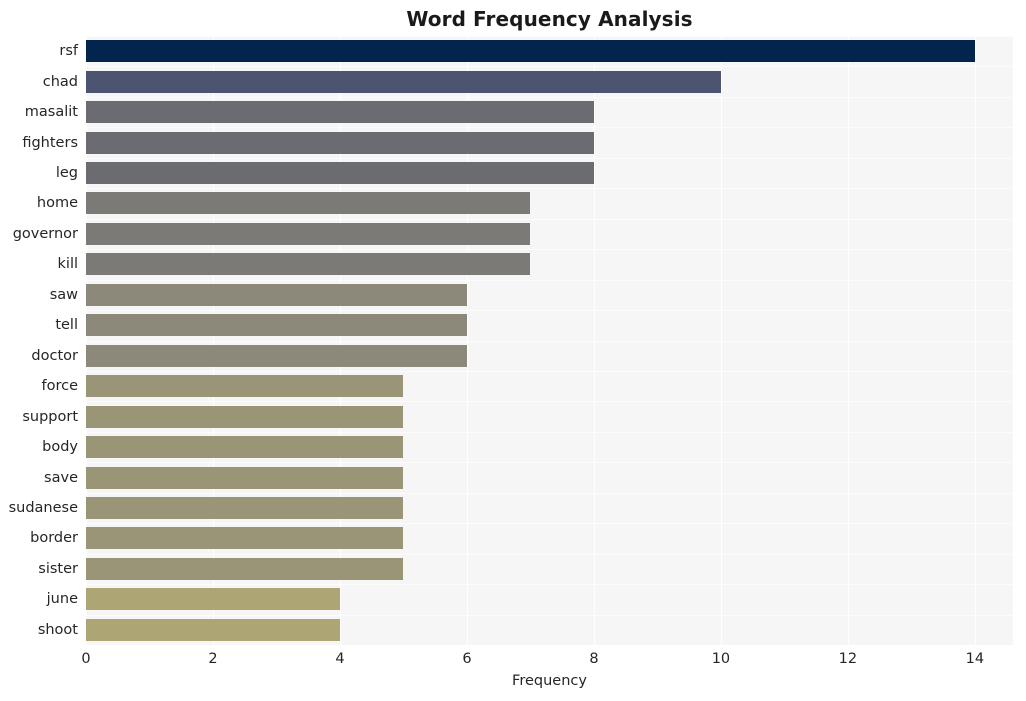  What do you see at coordinates (213, 659) in the screenshot?
I see `x-axis-tick-label: 2` at bounding box center [213, 659].